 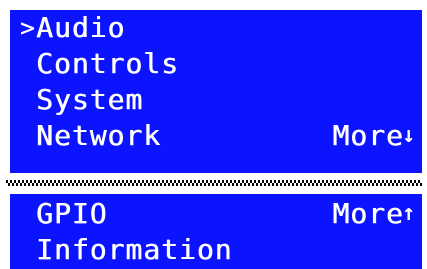 What do you see at coordinates (99, 135) in the screenshot?
I see `menu-item-label: Network` at bounding box center [99, 135].